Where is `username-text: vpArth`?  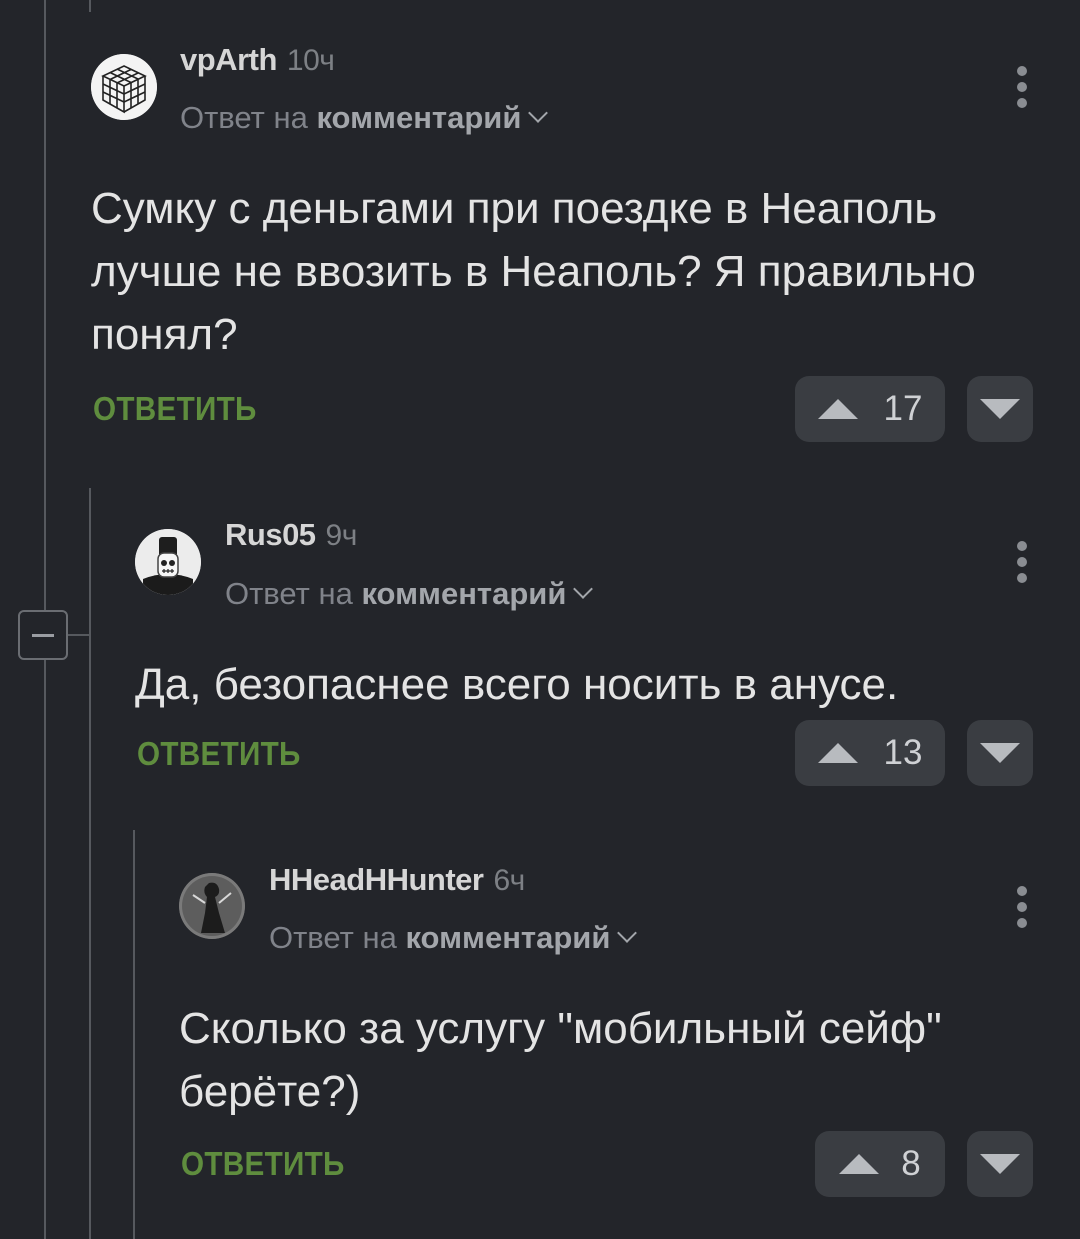
username-text: vpArth is located at coordinates (228, 59).